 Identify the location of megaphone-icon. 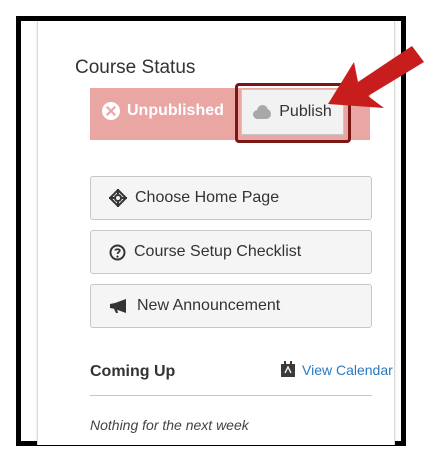
(118, 306).